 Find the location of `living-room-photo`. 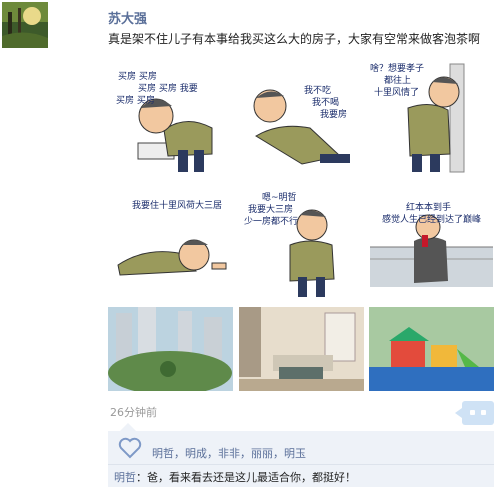

living-room-photo is located at coordinates (301, 349).